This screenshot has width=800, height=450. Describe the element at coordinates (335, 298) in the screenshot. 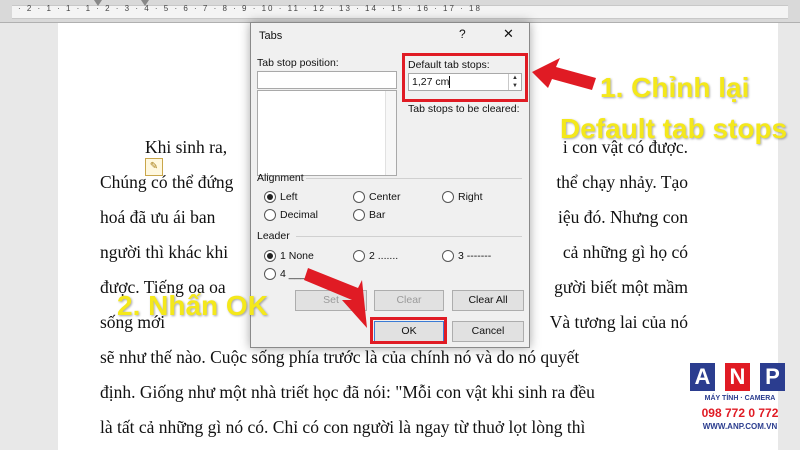

I see `arrow-to-ok-button` at that location.